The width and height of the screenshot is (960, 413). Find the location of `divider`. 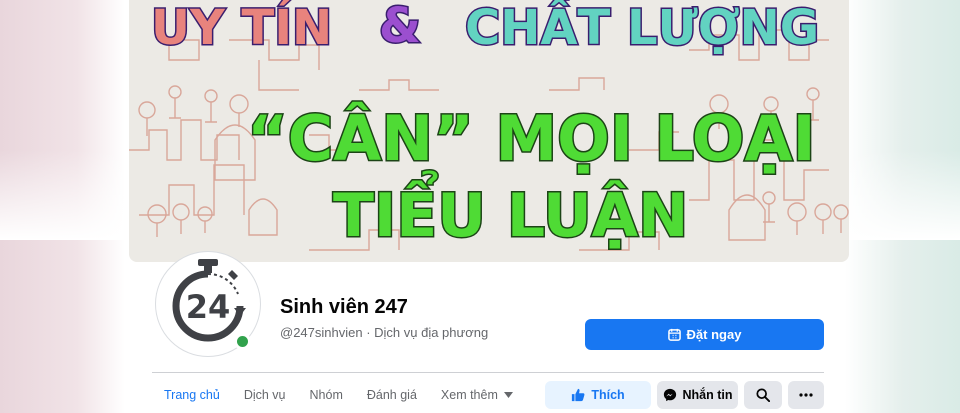

divider is located at coordinates (488, 372).